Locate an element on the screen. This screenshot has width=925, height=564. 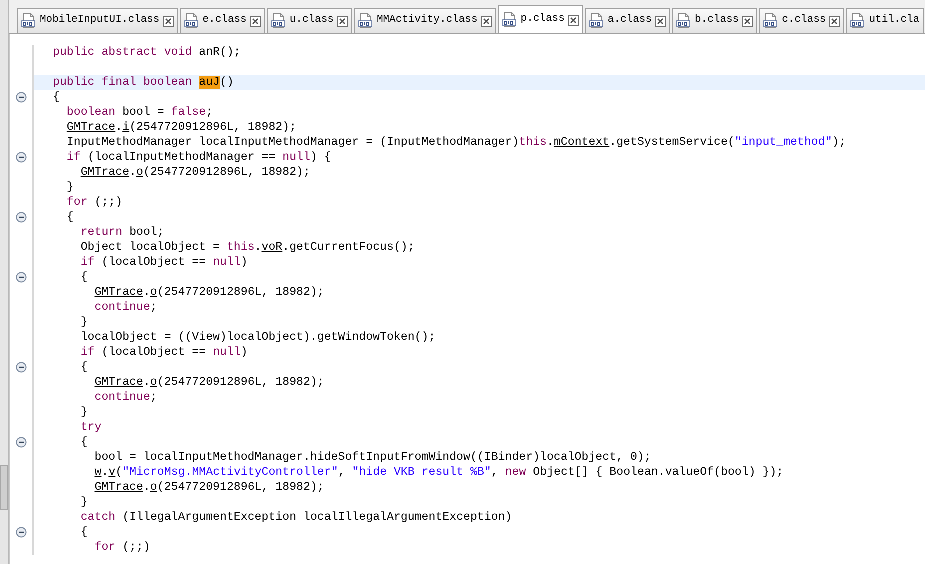
scrollbar-thumb is located at coordinates (4, 487).